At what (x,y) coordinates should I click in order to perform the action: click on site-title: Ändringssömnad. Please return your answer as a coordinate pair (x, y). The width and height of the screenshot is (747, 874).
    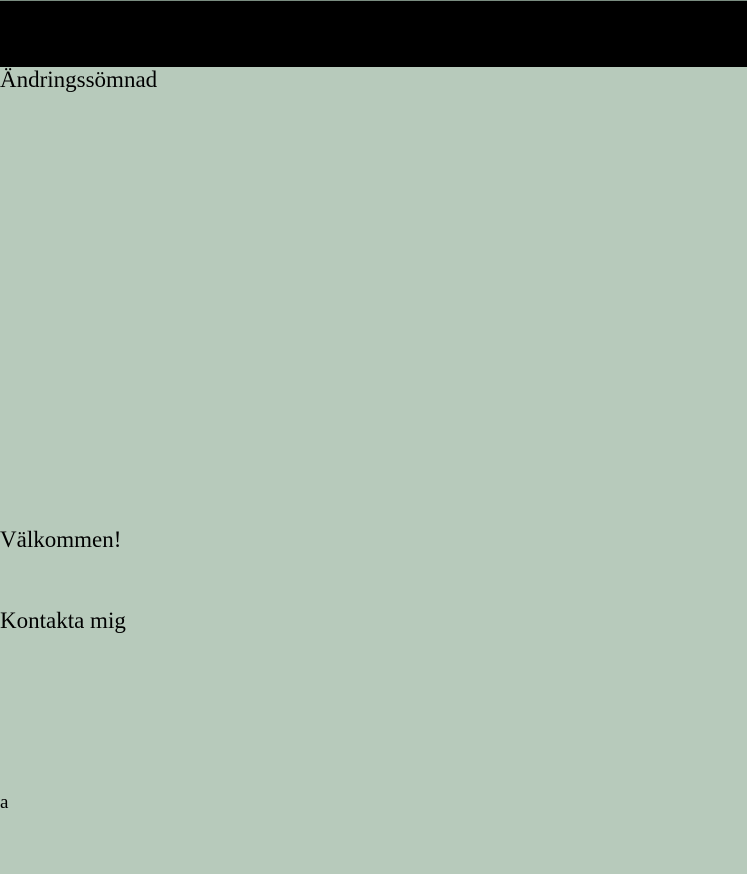
    Looking at the image, I should click on (79, 79).